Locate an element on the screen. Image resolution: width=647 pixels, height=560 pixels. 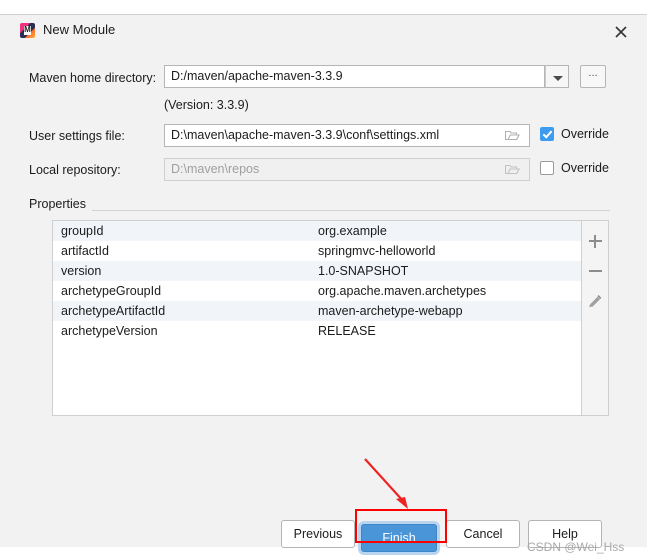
maven-version-note: (Version: 3.3.9) is located at coordinates (206, 105).